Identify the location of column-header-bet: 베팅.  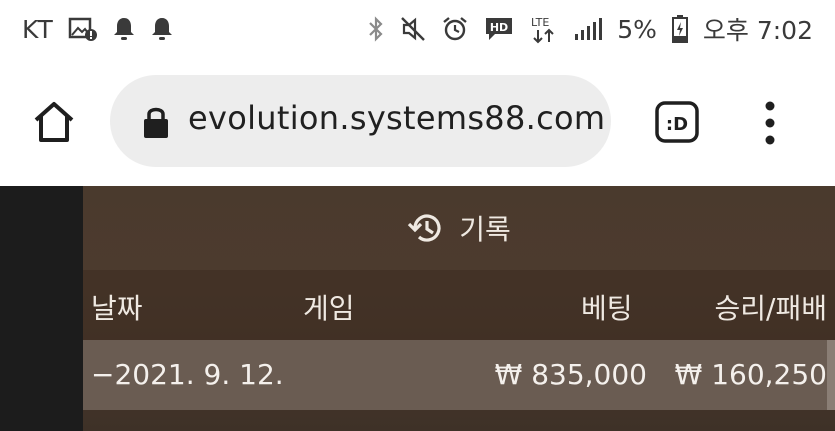
(607, 308).